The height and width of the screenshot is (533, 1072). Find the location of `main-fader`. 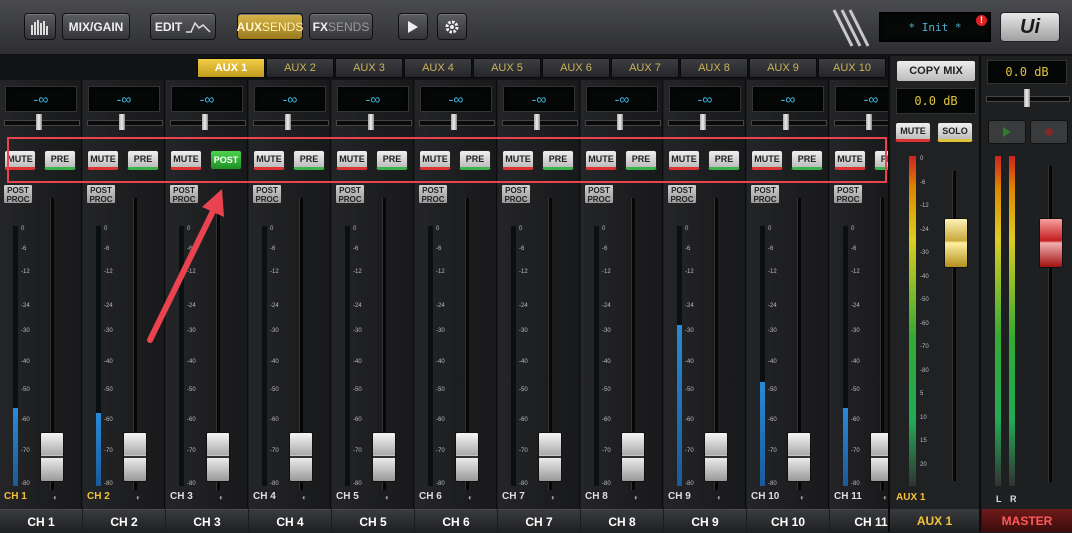

main-fader is located at coordinates (1051, 243).